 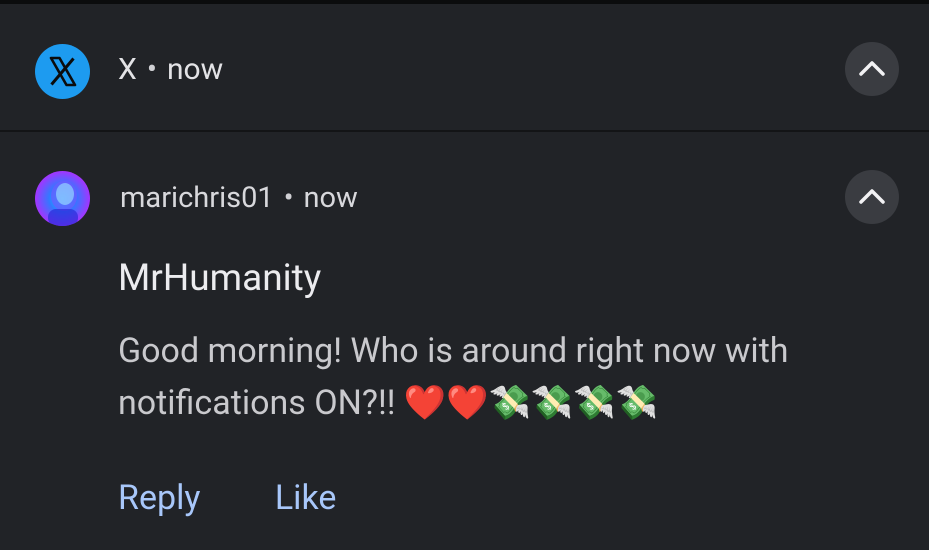 What do you see at coordinates (220, 278) in the screenshot?
I see `message-title: MrHumanity` at bounding box center [220, 278].